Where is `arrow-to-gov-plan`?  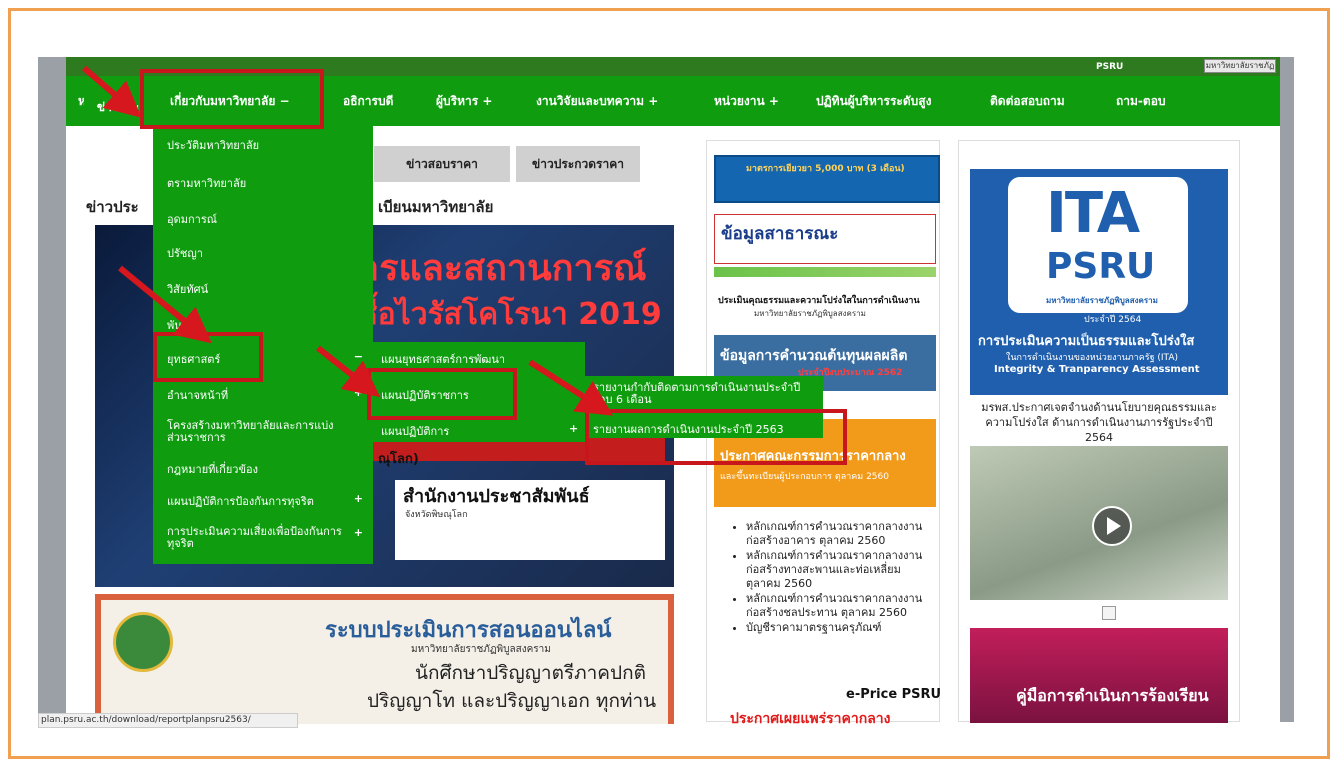 arrow-to-gov-plan is located at coordinates (348, 371).